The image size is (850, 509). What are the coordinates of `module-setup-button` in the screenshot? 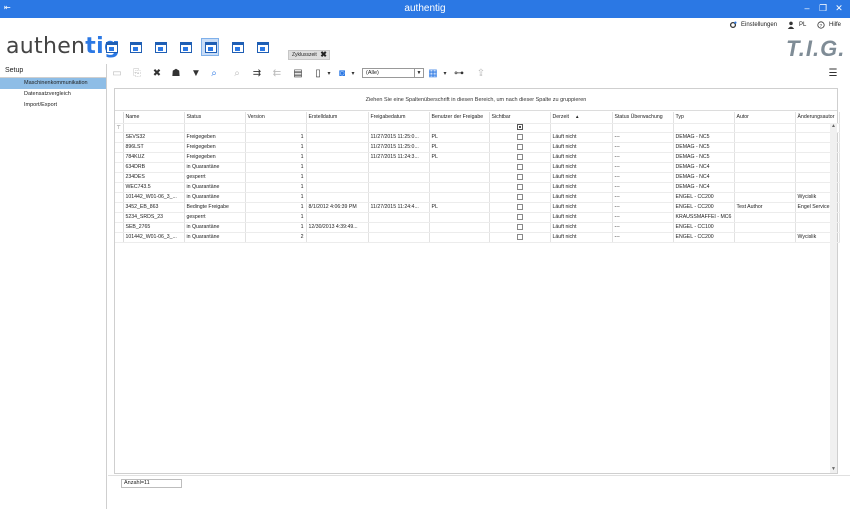 It's located at (210, 47).